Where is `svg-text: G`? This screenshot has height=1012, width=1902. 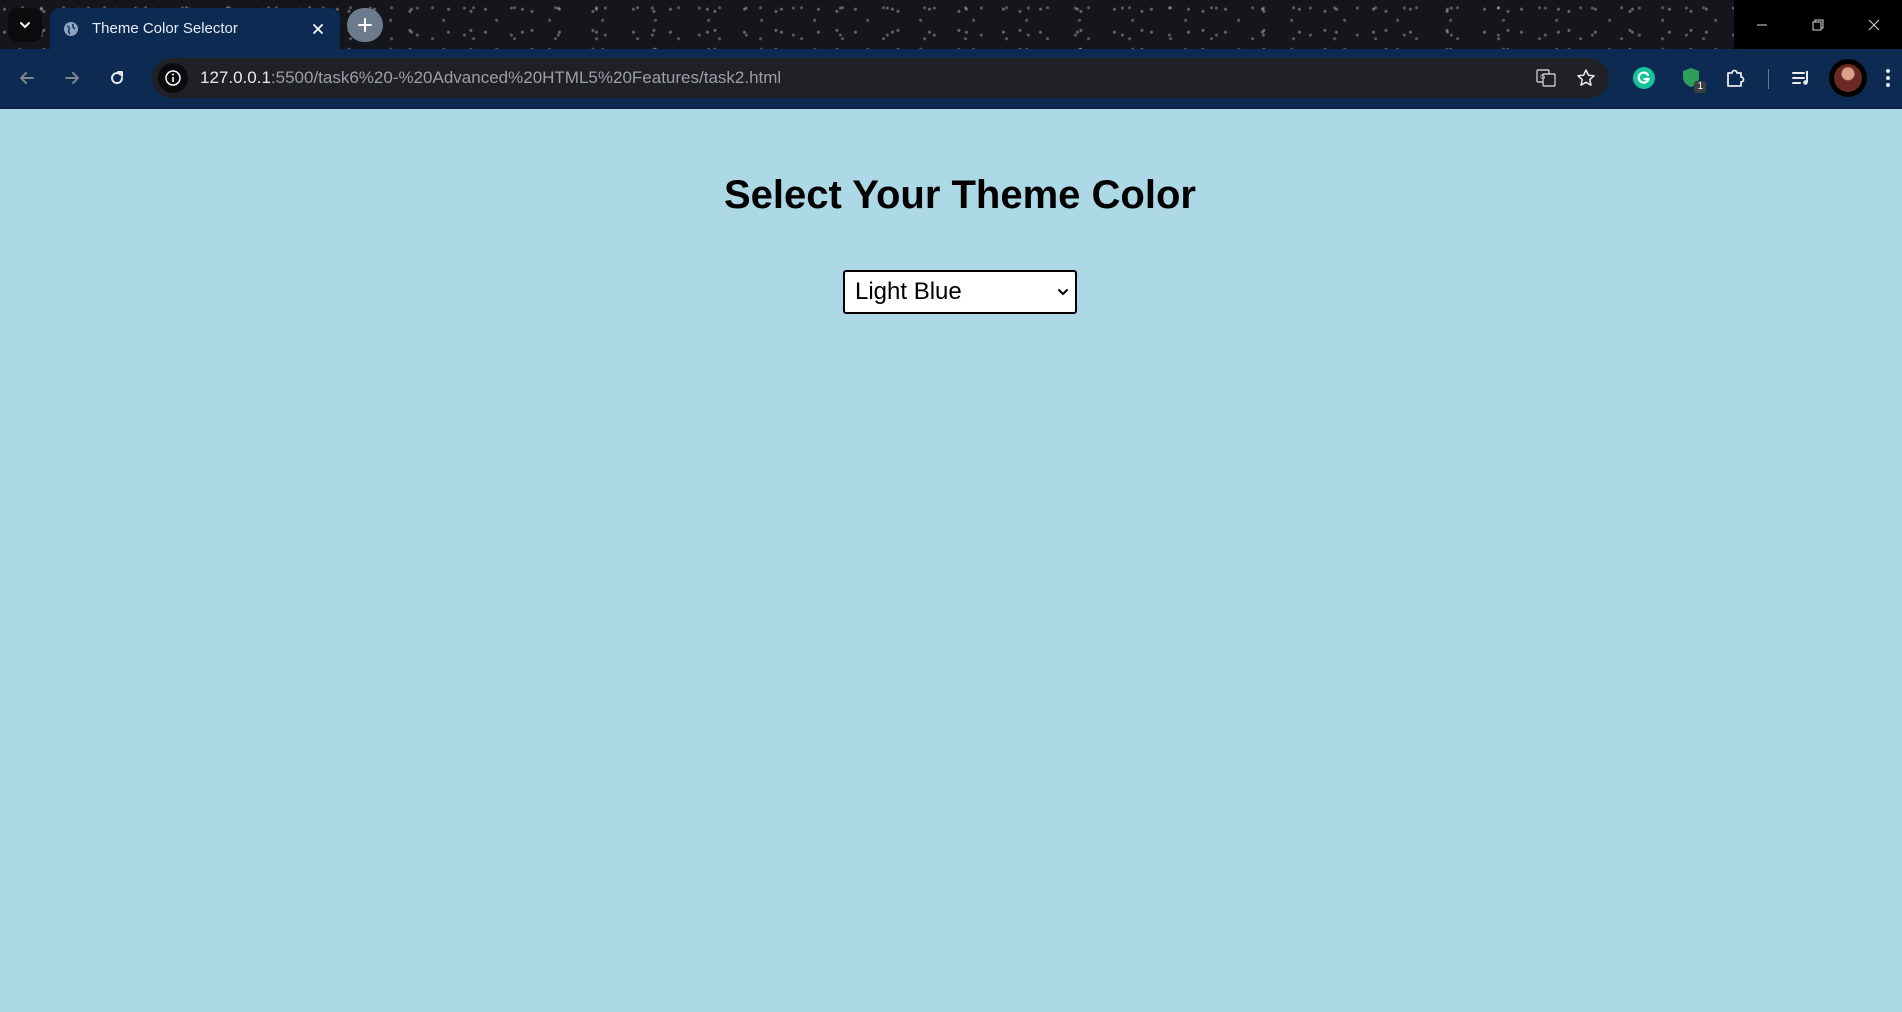 svg-text: G is located at coordinates (1542, 77).